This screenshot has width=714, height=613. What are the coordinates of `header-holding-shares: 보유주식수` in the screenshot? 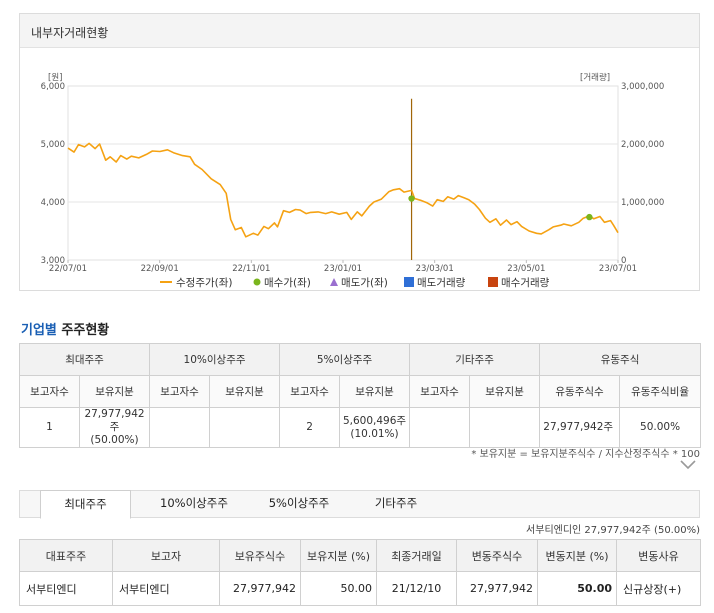 It's located at (260, 555).